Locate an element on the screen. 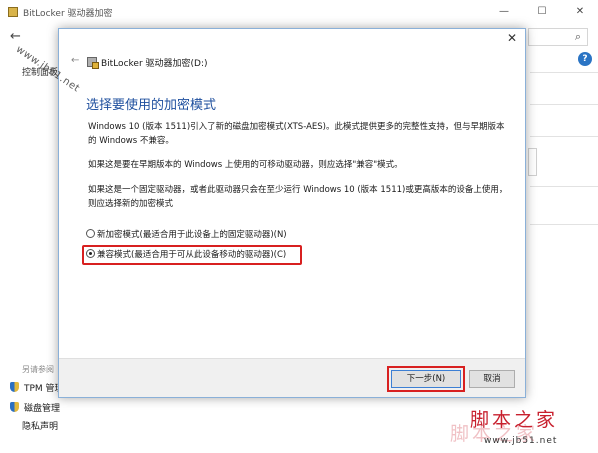 Image resolution: width=598 pixels, height=453 pixels. selection-highlight-box is located at coordinates (192, 255).